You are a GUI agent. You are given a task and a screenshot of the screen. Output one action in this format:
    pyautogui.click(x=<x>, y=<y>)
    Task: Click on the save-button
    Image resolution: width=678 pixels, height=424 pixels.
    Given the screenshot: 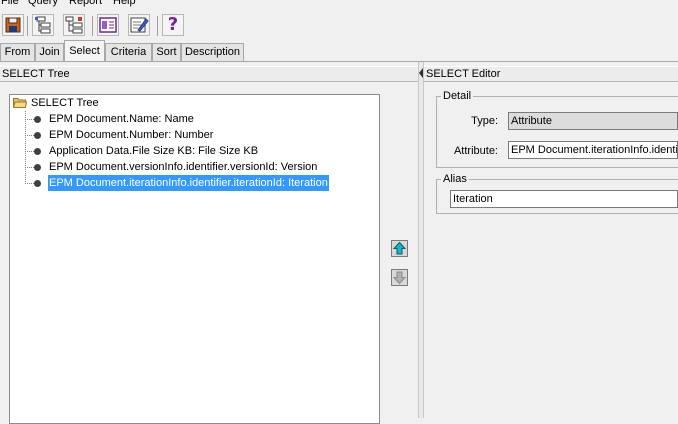 What is the action you would take?
    pyautogui.click(x=13, y=25)
    